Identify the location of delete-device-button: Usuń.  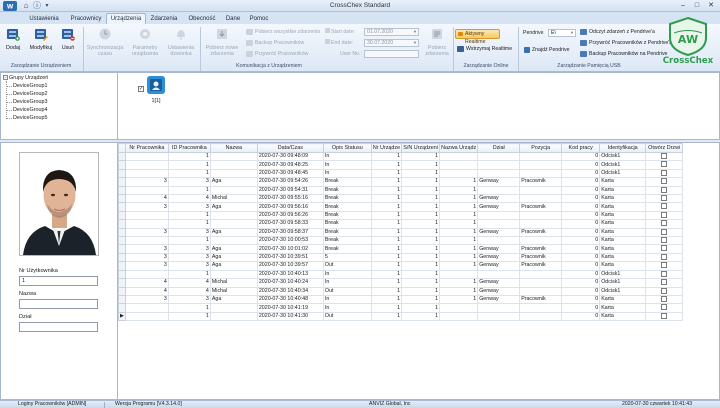
(68, 43).